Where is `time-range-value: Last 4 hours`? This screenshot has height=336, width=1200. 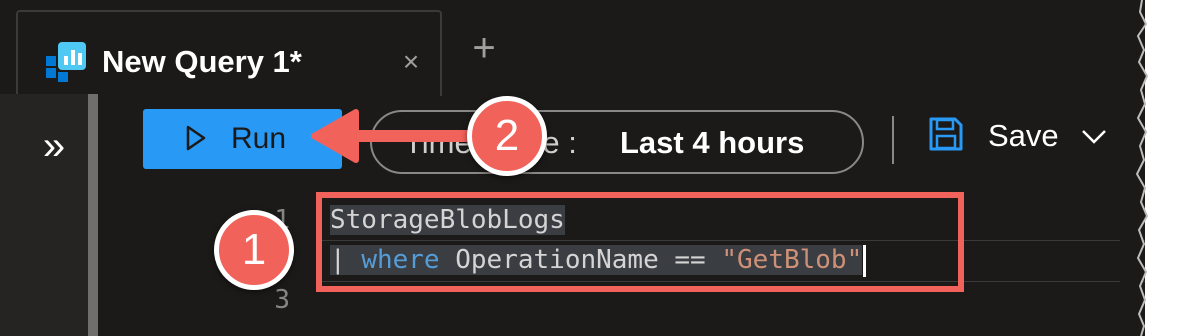
time-range-value: Last 4 hours is located at coordinates (712, 142).